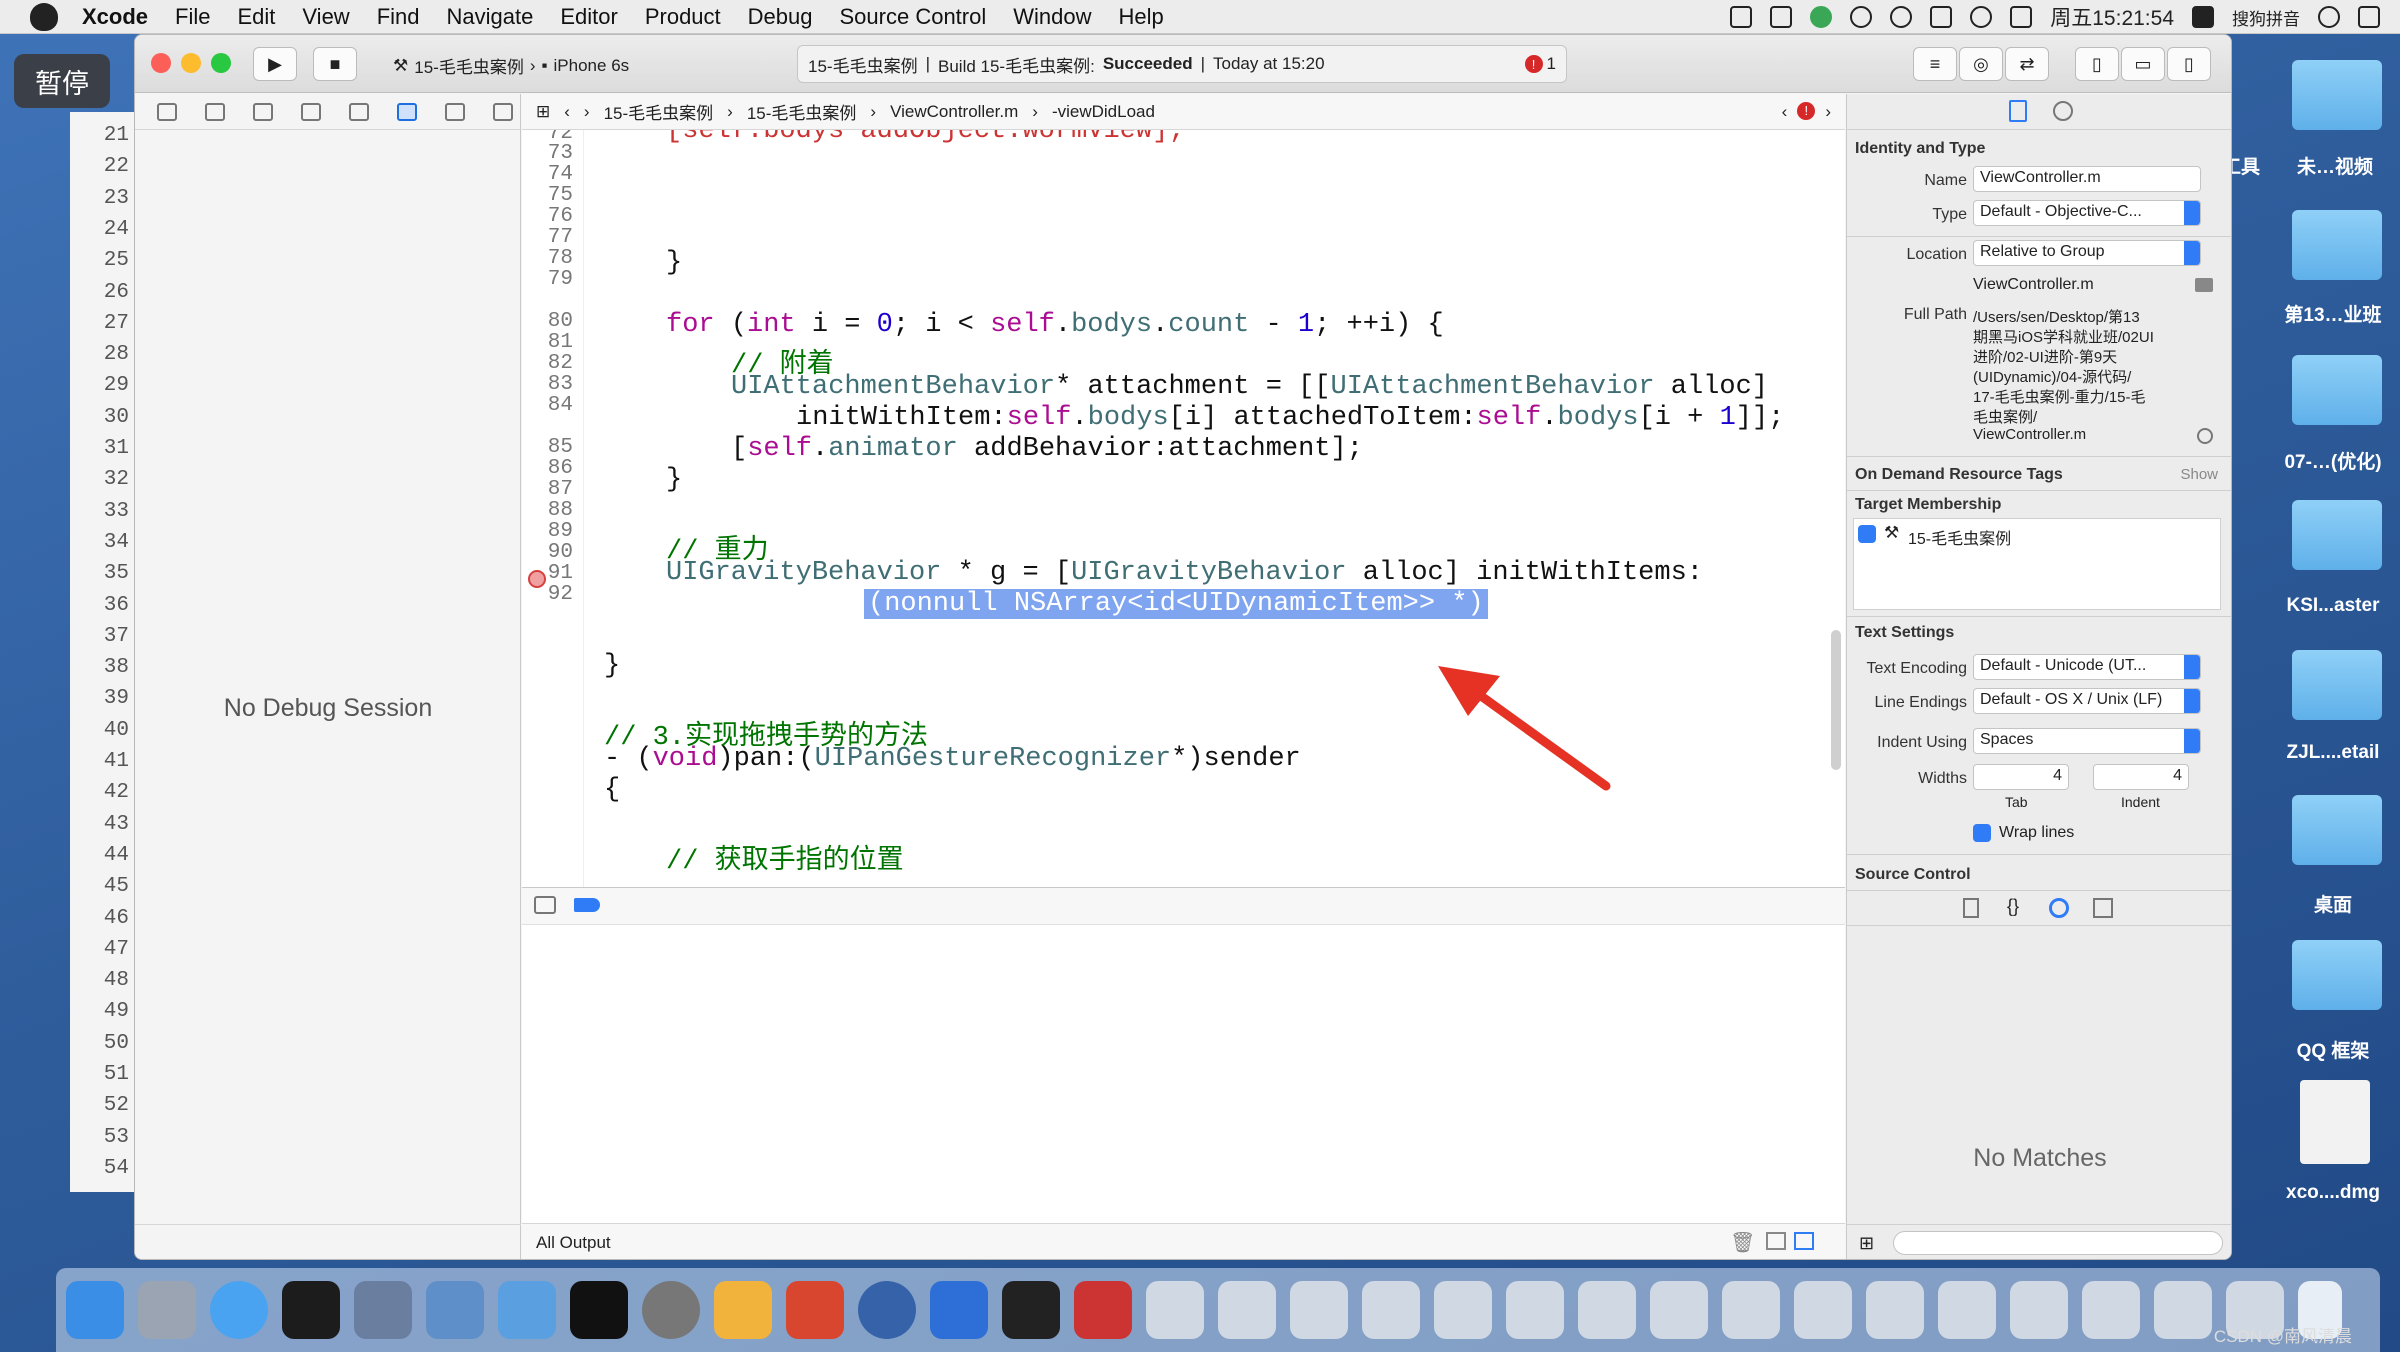 Image resolution: width=2400 pixels, height=1352 pixels. I want to click on report-icon, so click(503, 111).